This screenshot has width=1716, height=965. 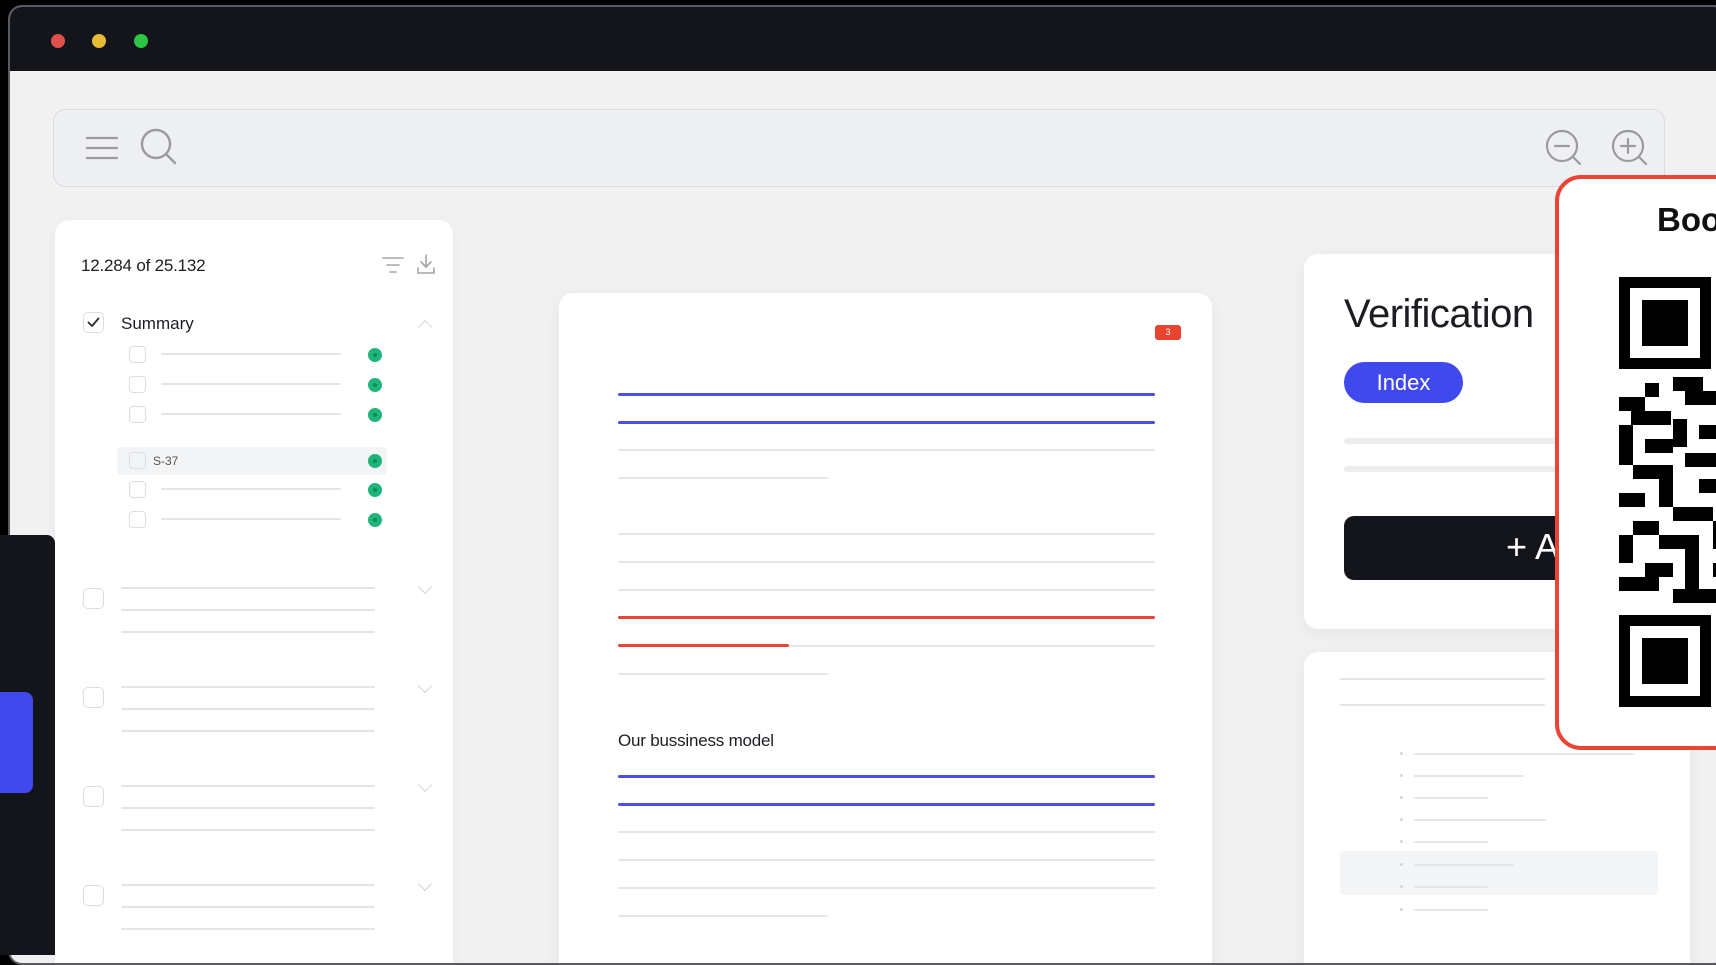 I want to click on download-icon, so click(x=426, y=264).